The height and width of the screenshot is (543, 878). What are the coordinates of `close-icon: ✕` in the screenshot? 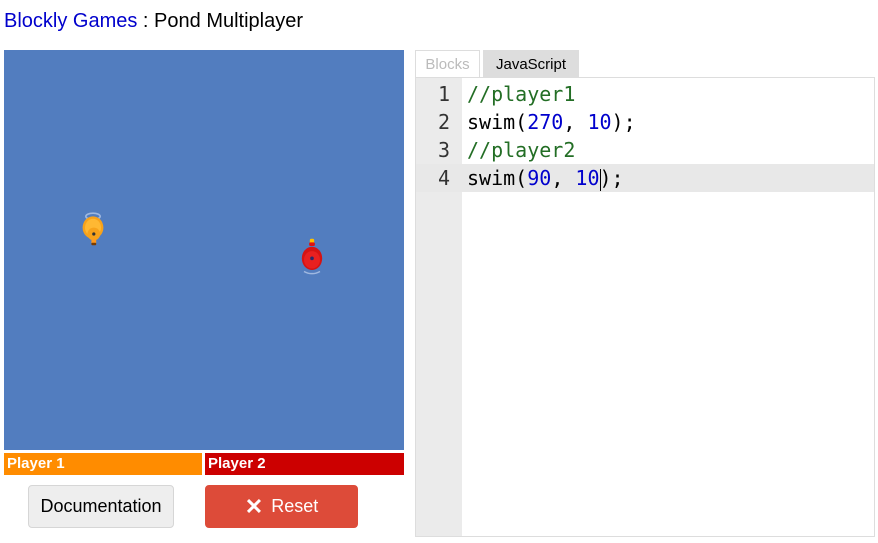 It's located at (254, 506).